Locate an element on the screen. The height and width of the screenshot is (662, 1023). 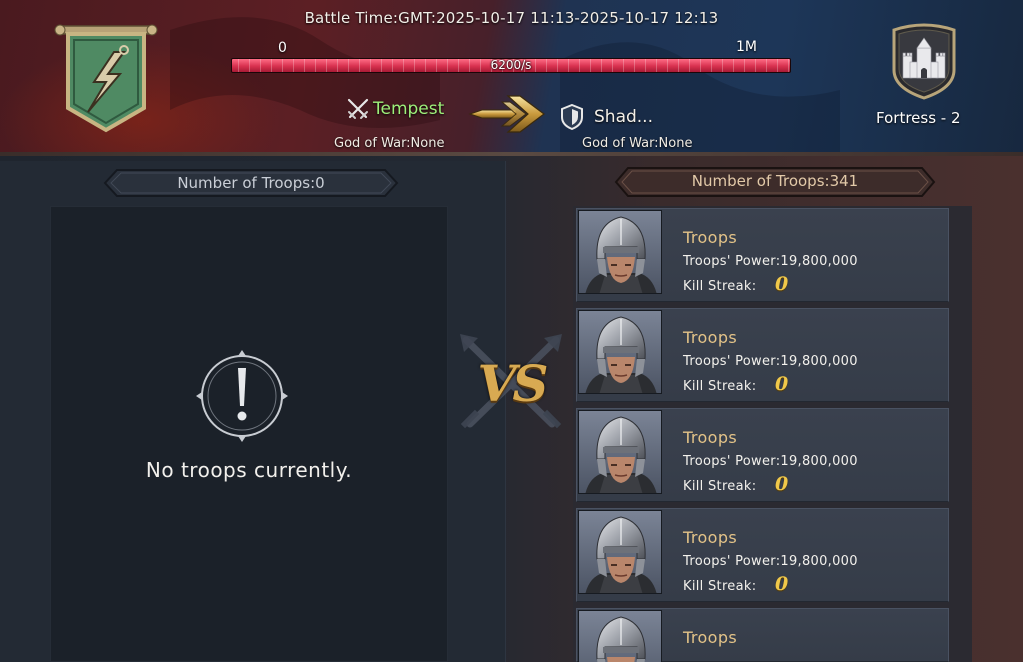
defender-troop-count: Number of Troops:341 is located at coordinates (775, 181).